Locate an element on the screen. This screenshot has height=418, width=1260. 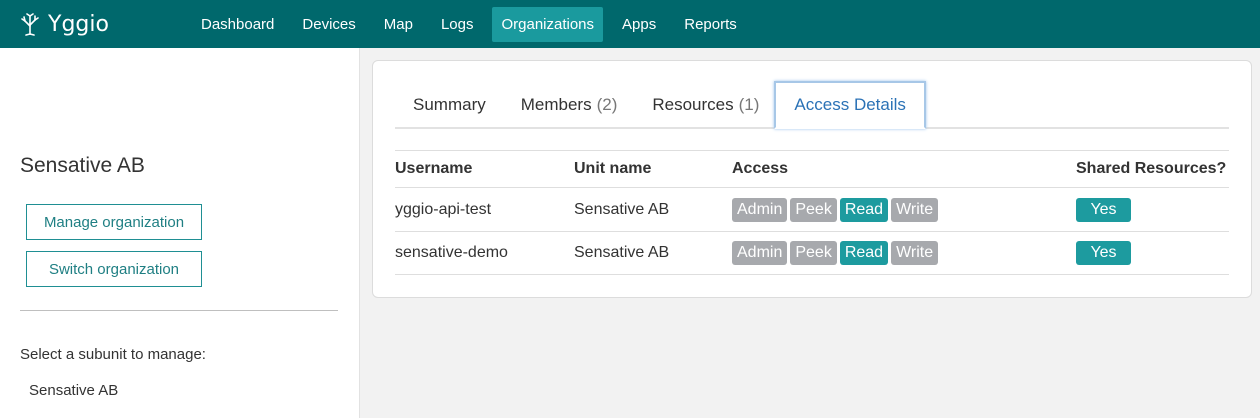
tab-members: Members (2) is located at coordinates (569, 105).